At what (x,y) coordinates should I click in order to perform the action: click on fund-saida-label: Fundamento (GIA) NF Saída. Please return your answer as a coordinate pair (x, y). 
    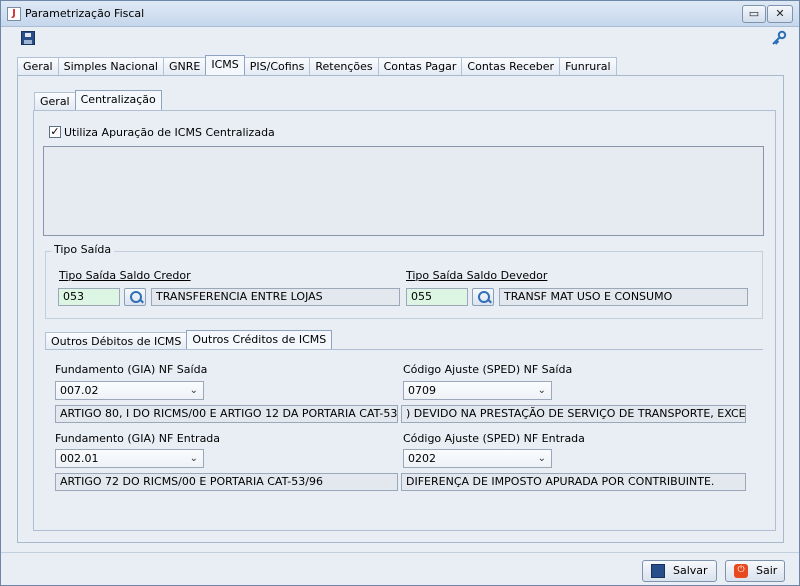
    Looking at the image, I should click on (131, 369).